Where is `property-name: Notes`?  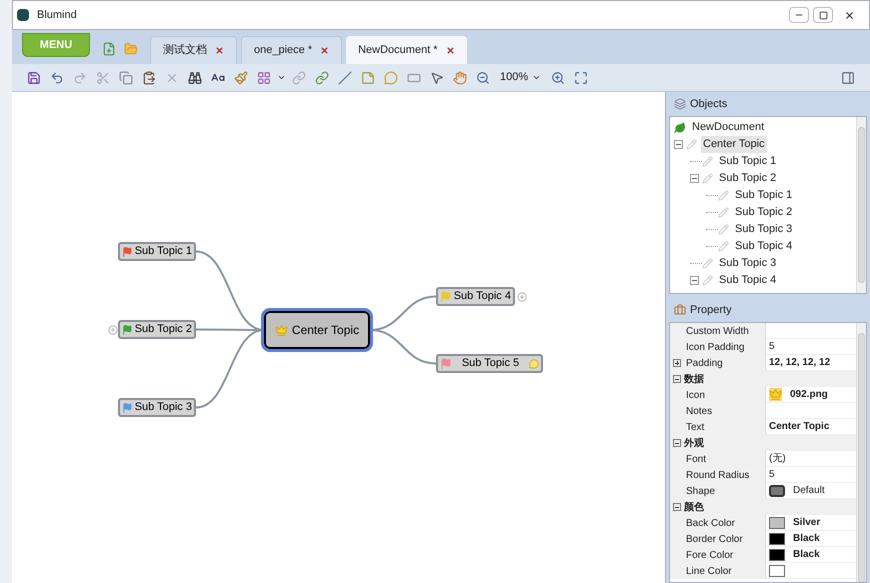 property-name: Notes is located at coordinates (699, 411).